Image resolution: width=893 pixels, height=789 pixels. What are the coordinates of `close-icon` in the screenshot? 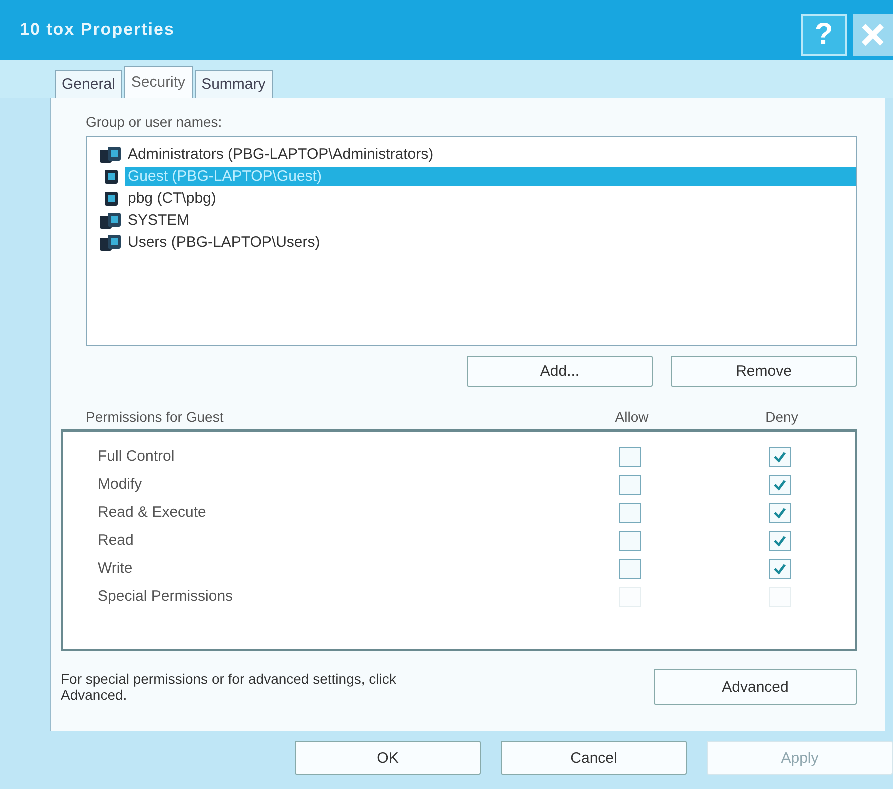 It's located at (873, 35).